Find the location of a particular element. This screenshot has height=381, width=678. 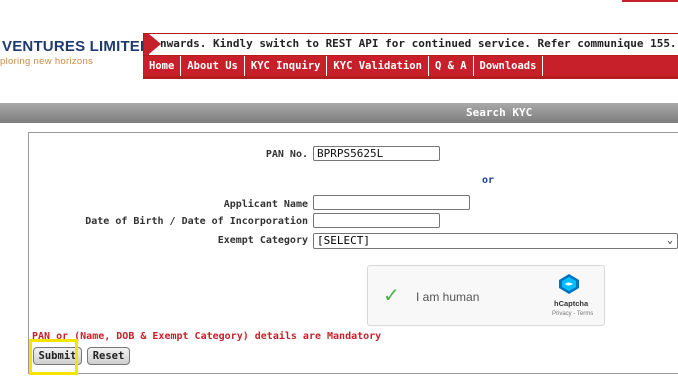

hcaptcha-widget: ✓ I am human hCaptcha Privacy - Terms is located at coordinates (486, 295).